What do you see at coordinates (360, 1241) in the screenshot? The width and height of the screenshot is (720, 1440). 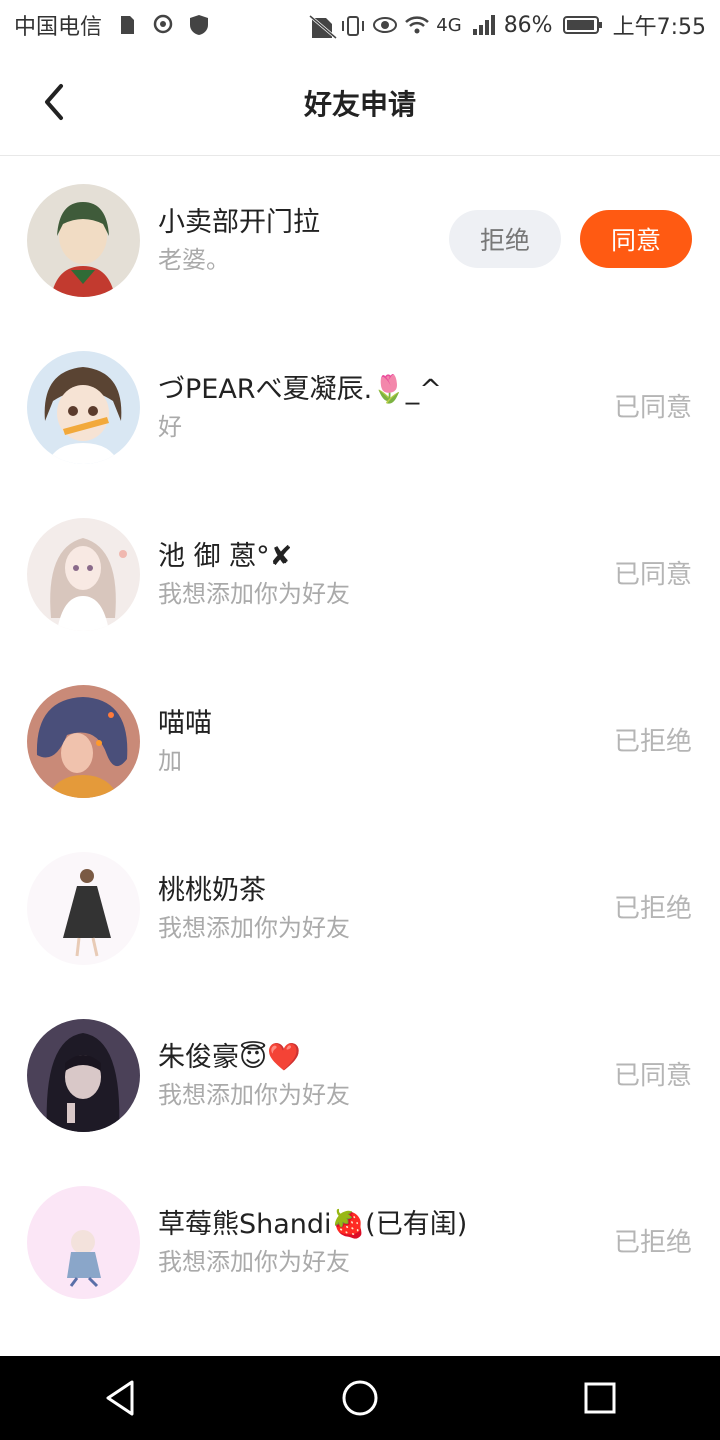 I see `friend-request-row: 草莓熊Shandi🍓(已有闺) 我想添加你为好友 已拒绝` at bounding box center [360, 1241].